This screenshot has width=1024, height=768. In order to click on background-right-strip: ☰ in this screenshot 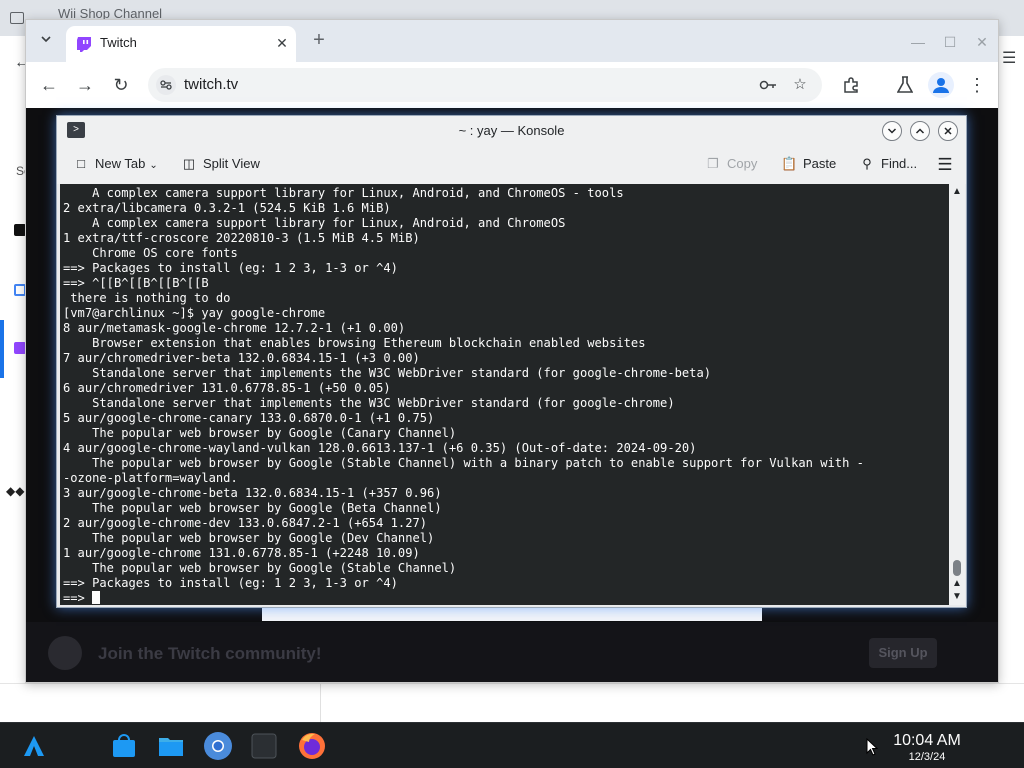, I will do `click(1011, 379)`.